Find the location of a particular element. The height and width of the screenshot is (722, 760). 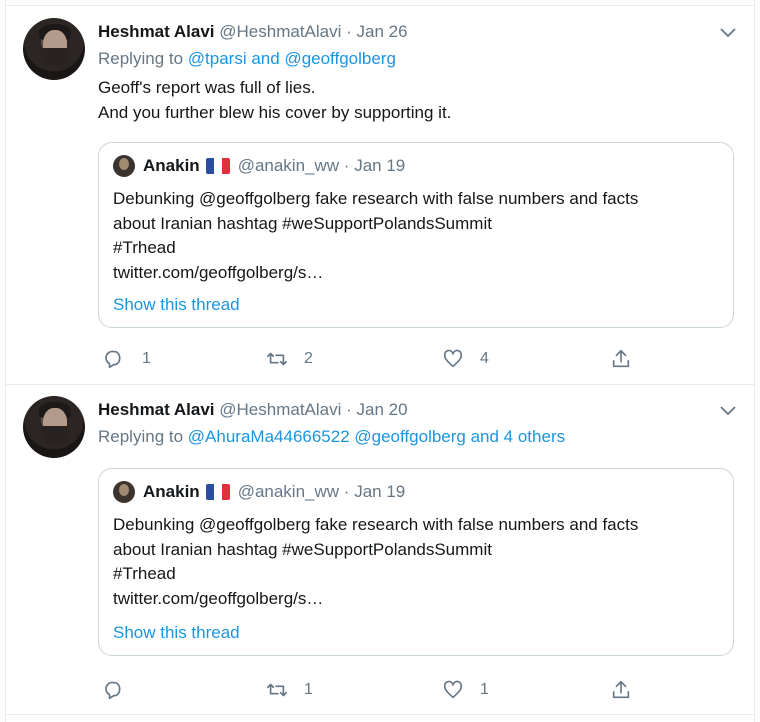

replying-to-link: @tparsi and @geoffgolberg is located at coordinates (292, 58).